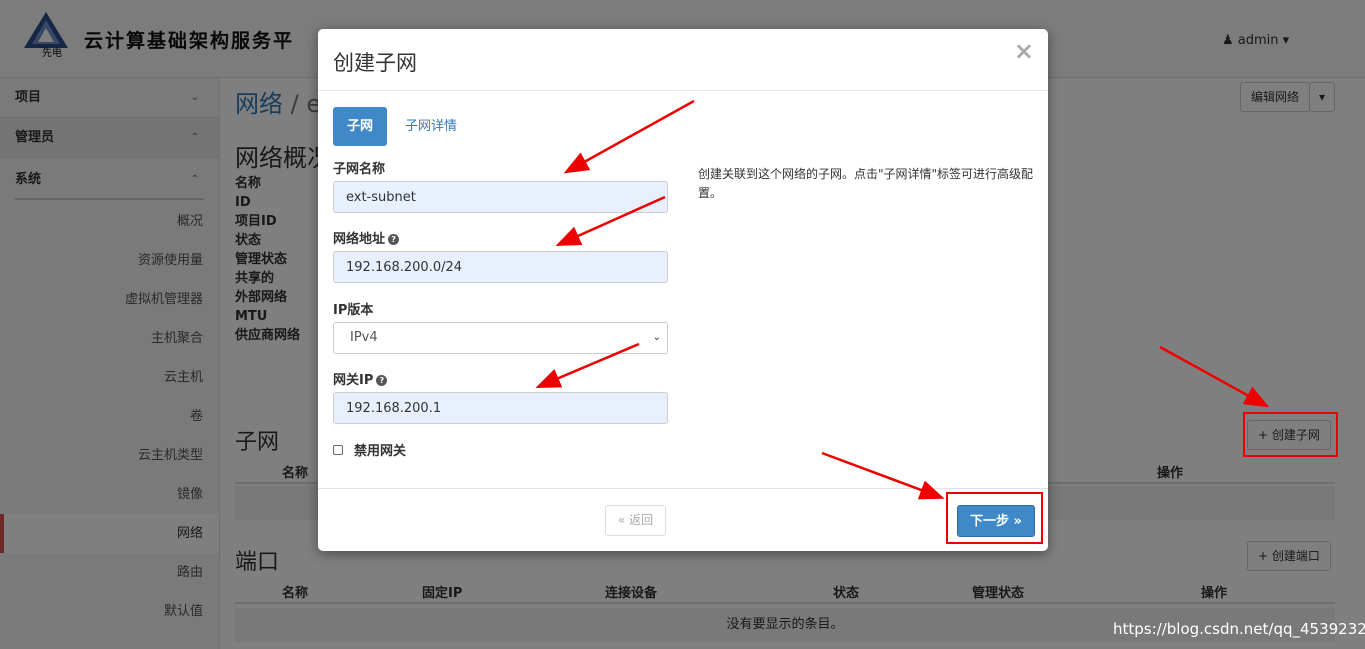 This screenshot has width=1365, height=649. I want to click on modal-tabs: 子网 子网详情, so click(402, 126).